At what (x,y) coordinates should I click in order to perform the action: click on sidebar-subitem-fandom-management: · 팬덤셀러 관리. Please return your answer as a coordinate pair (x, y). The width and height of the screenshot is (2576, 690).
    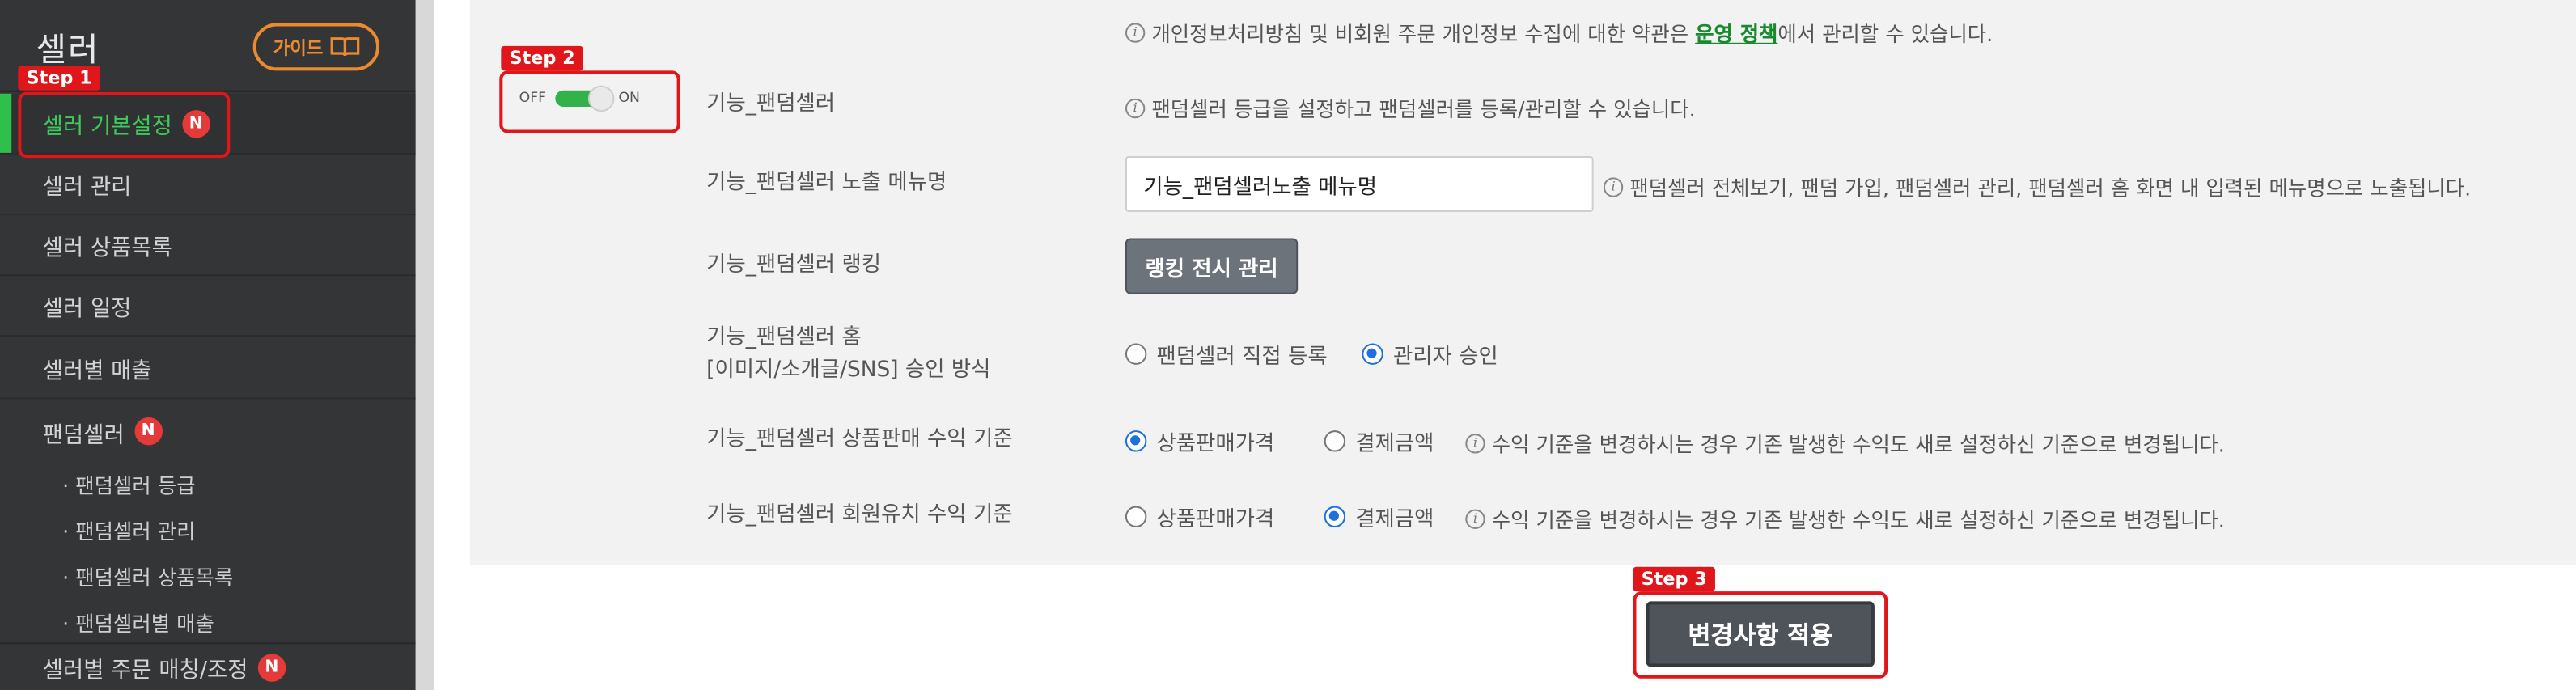
    Looking at the image, I should click on (128, 530).